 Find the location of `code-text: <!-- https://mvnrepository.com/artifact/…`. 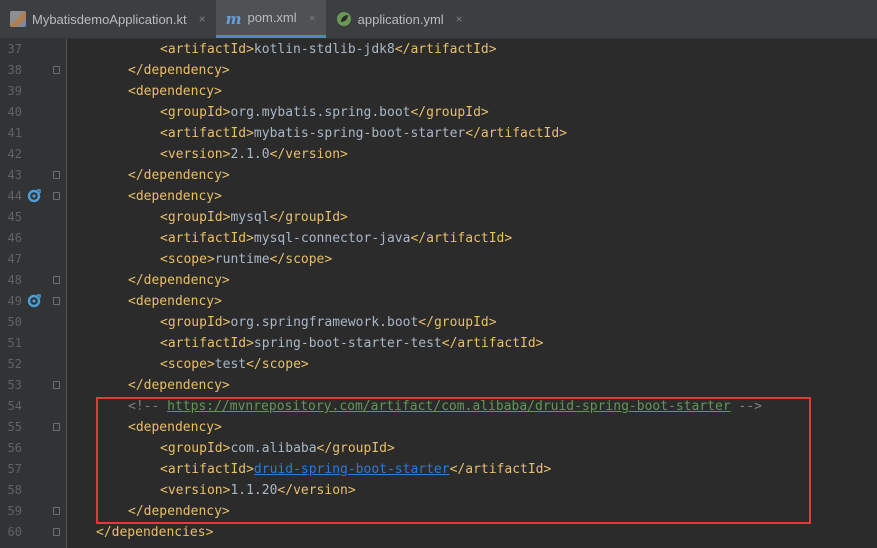

code-text: <!-- https://mvnrepository.com/artifact/… is located at coordinates (445, 406).